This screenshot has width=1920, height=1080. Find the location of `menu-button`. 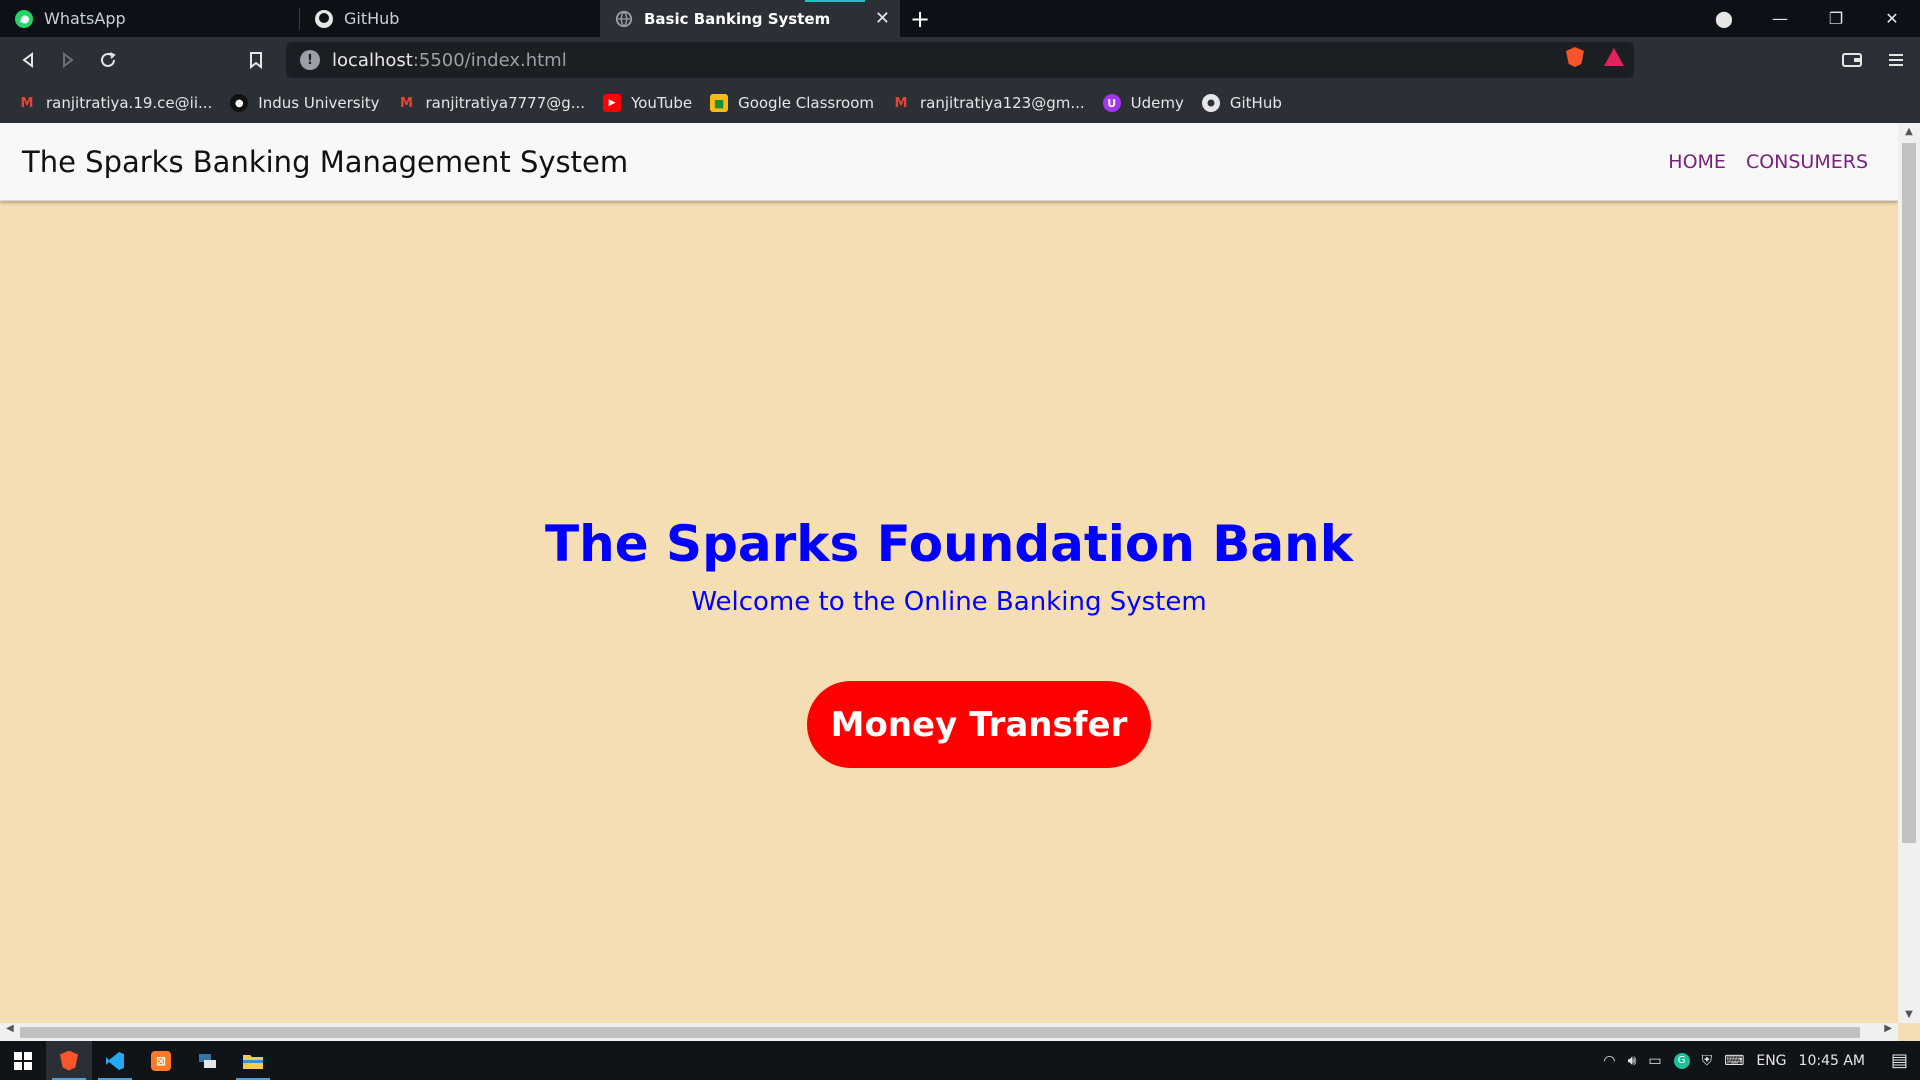

menu-button is located at coordinates (1896, 60).